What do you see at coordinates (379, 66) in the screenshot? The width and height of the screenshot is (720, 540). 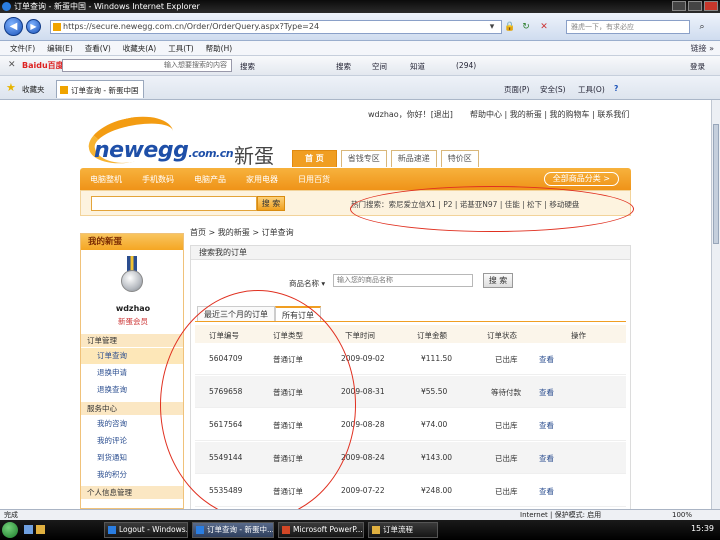 I see `toolbar-space-button: 空间` at bounding box center [379, 66].